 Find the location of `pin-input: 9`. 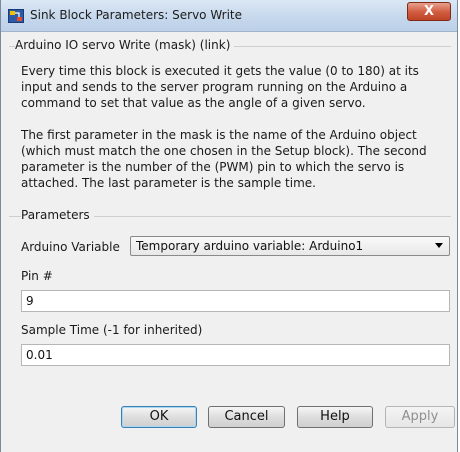

pin-input: 9 is located at coordinates (235, 301).